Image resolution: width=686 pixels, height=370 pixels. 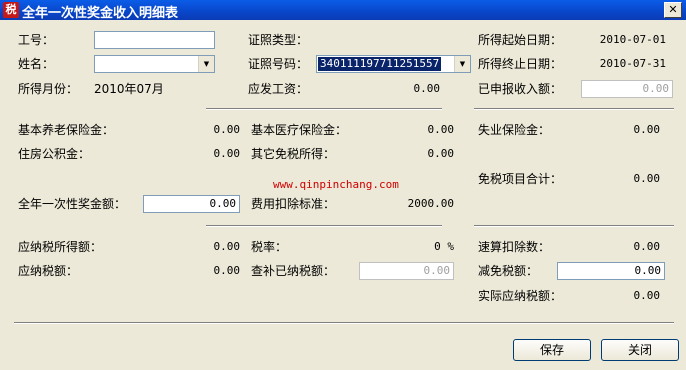 What do you see at coordinates (514, 130) in the screenshot?
I see `unemployment-insurance-label: 失业保险金：` at bounding box center [514, 130].